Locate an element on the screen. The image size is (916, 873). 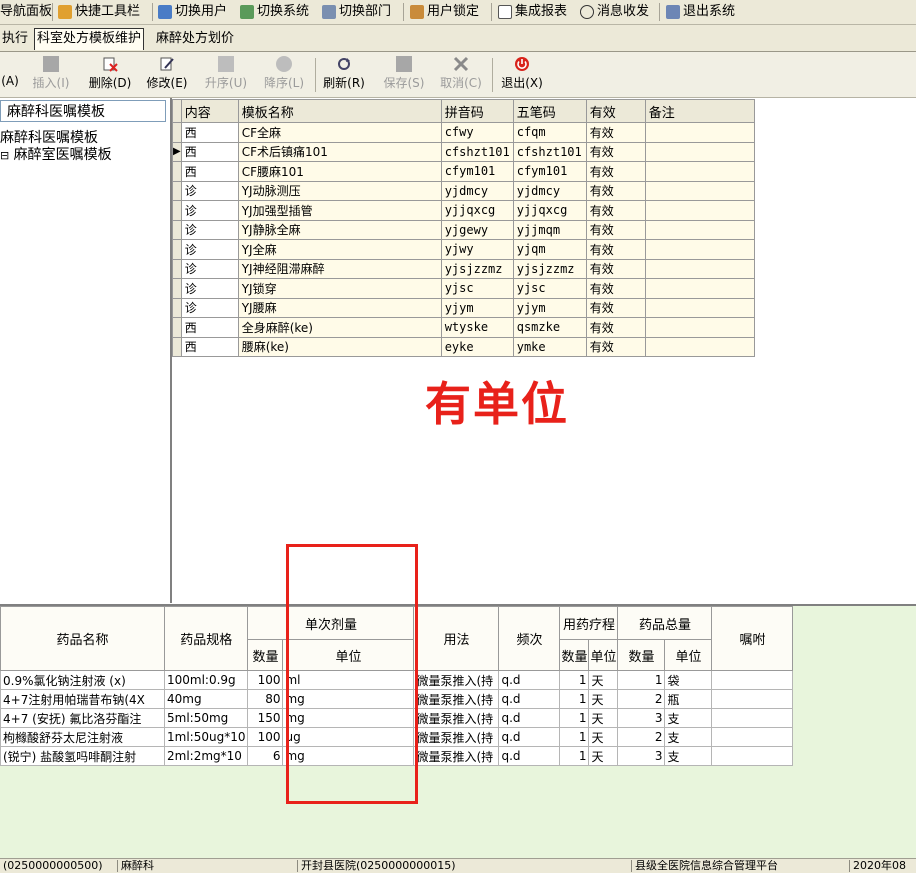
cell-wubi: ymke is located at coordinates (549, 346).